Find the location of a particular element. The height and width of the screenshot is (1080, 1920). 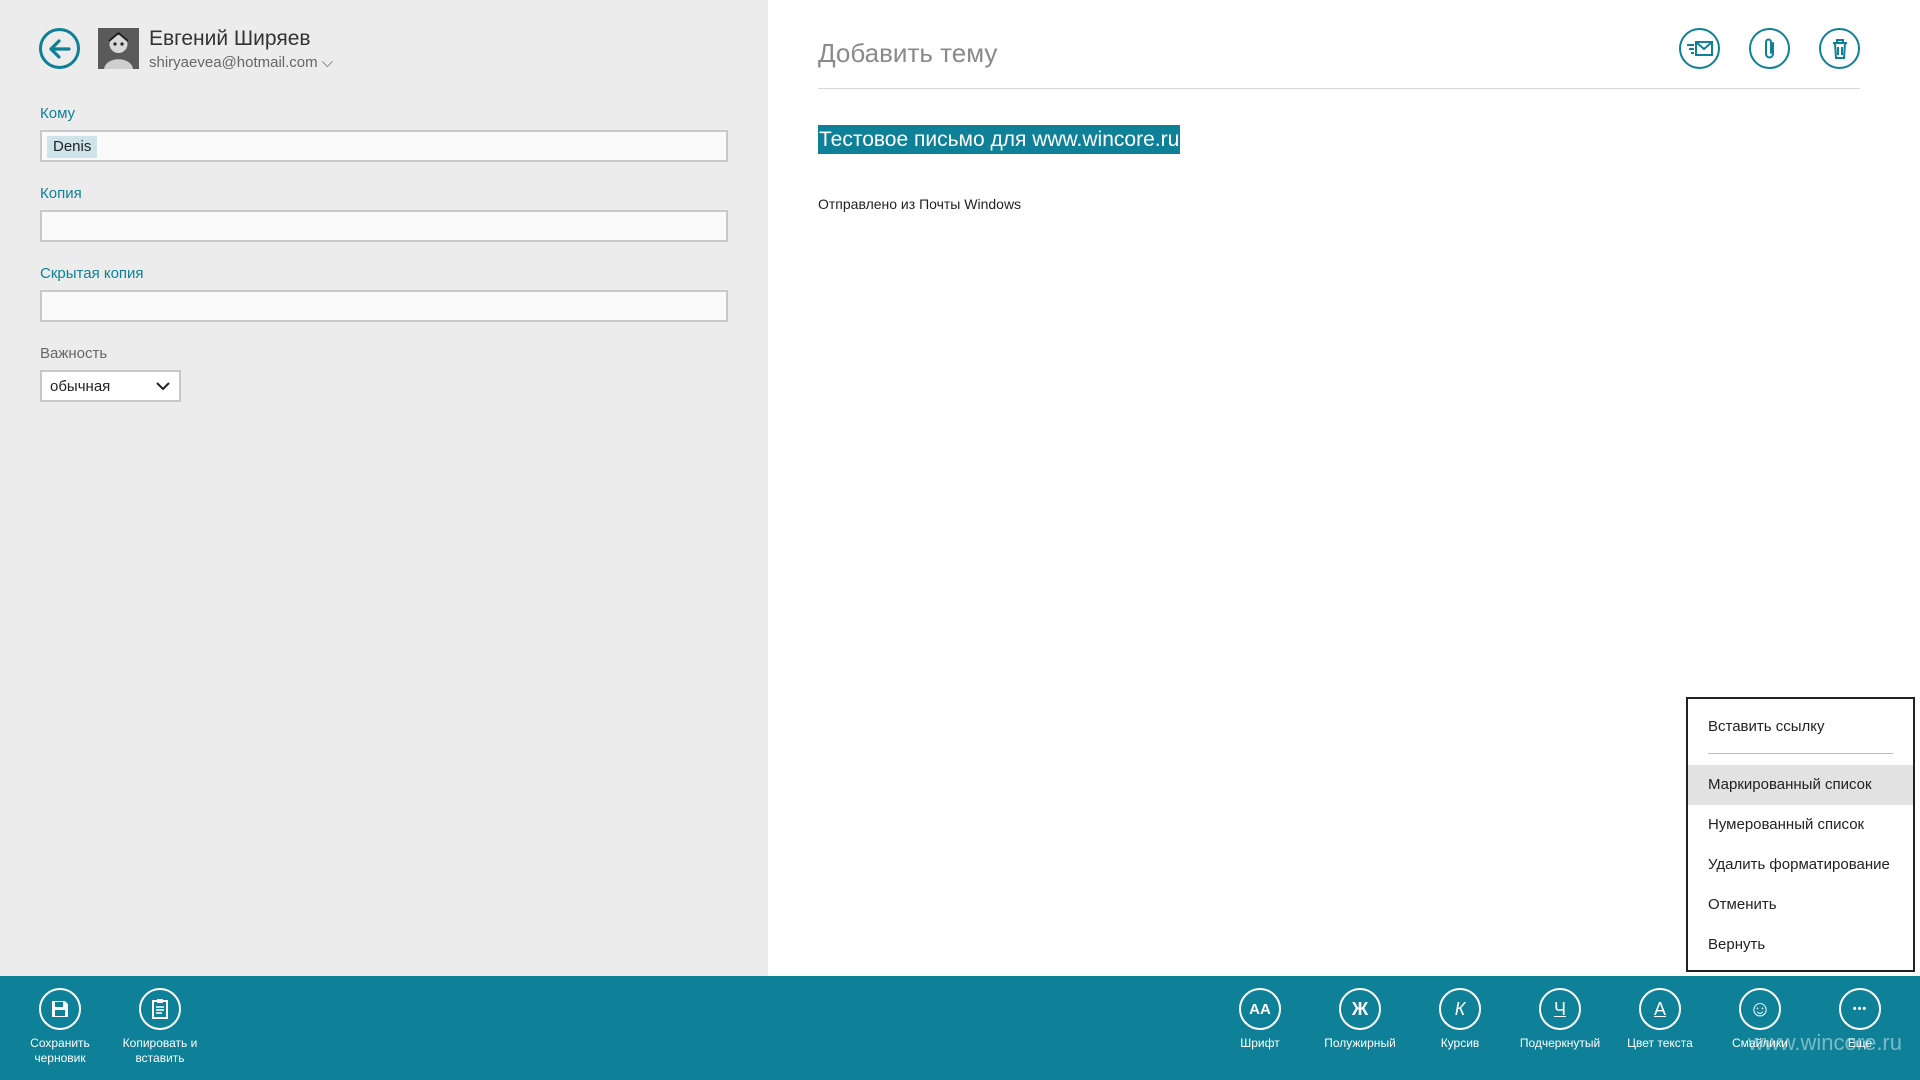

underline-icon: Ч is located at coordinates (1560, 1009).